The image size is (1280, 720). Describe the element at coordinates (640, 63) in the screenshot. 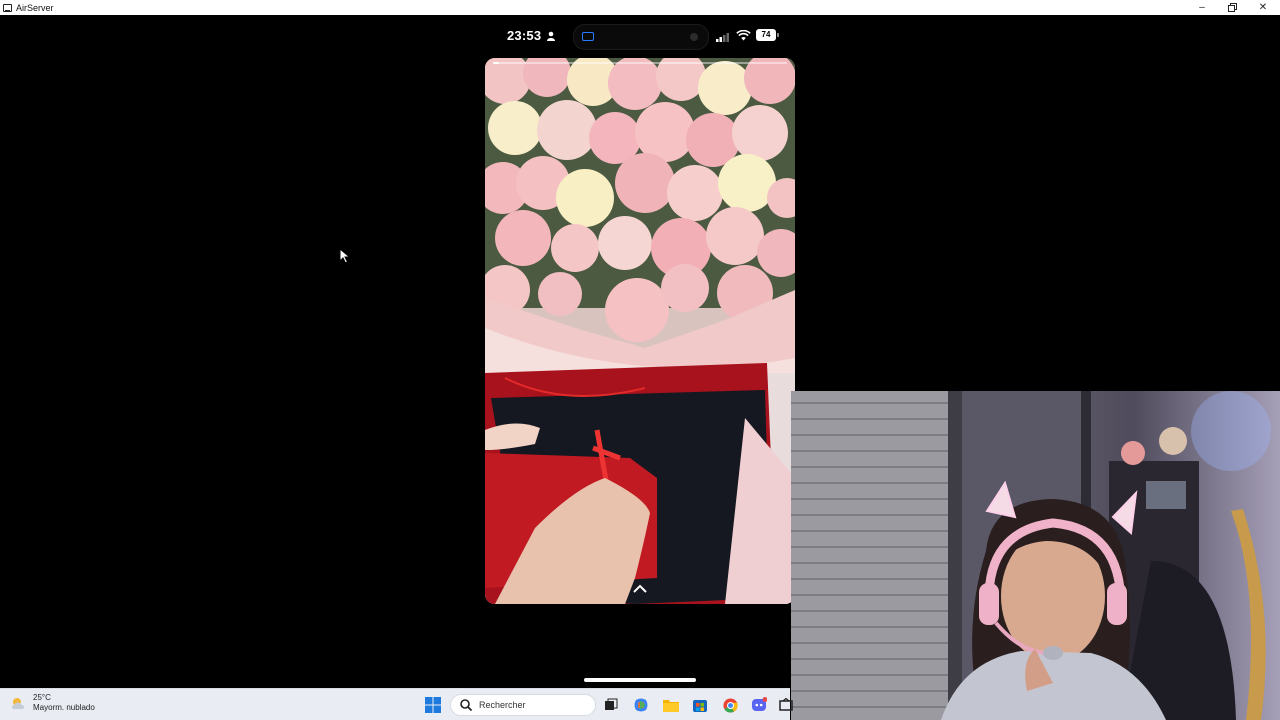

I see `story-progress-bar` at that location.